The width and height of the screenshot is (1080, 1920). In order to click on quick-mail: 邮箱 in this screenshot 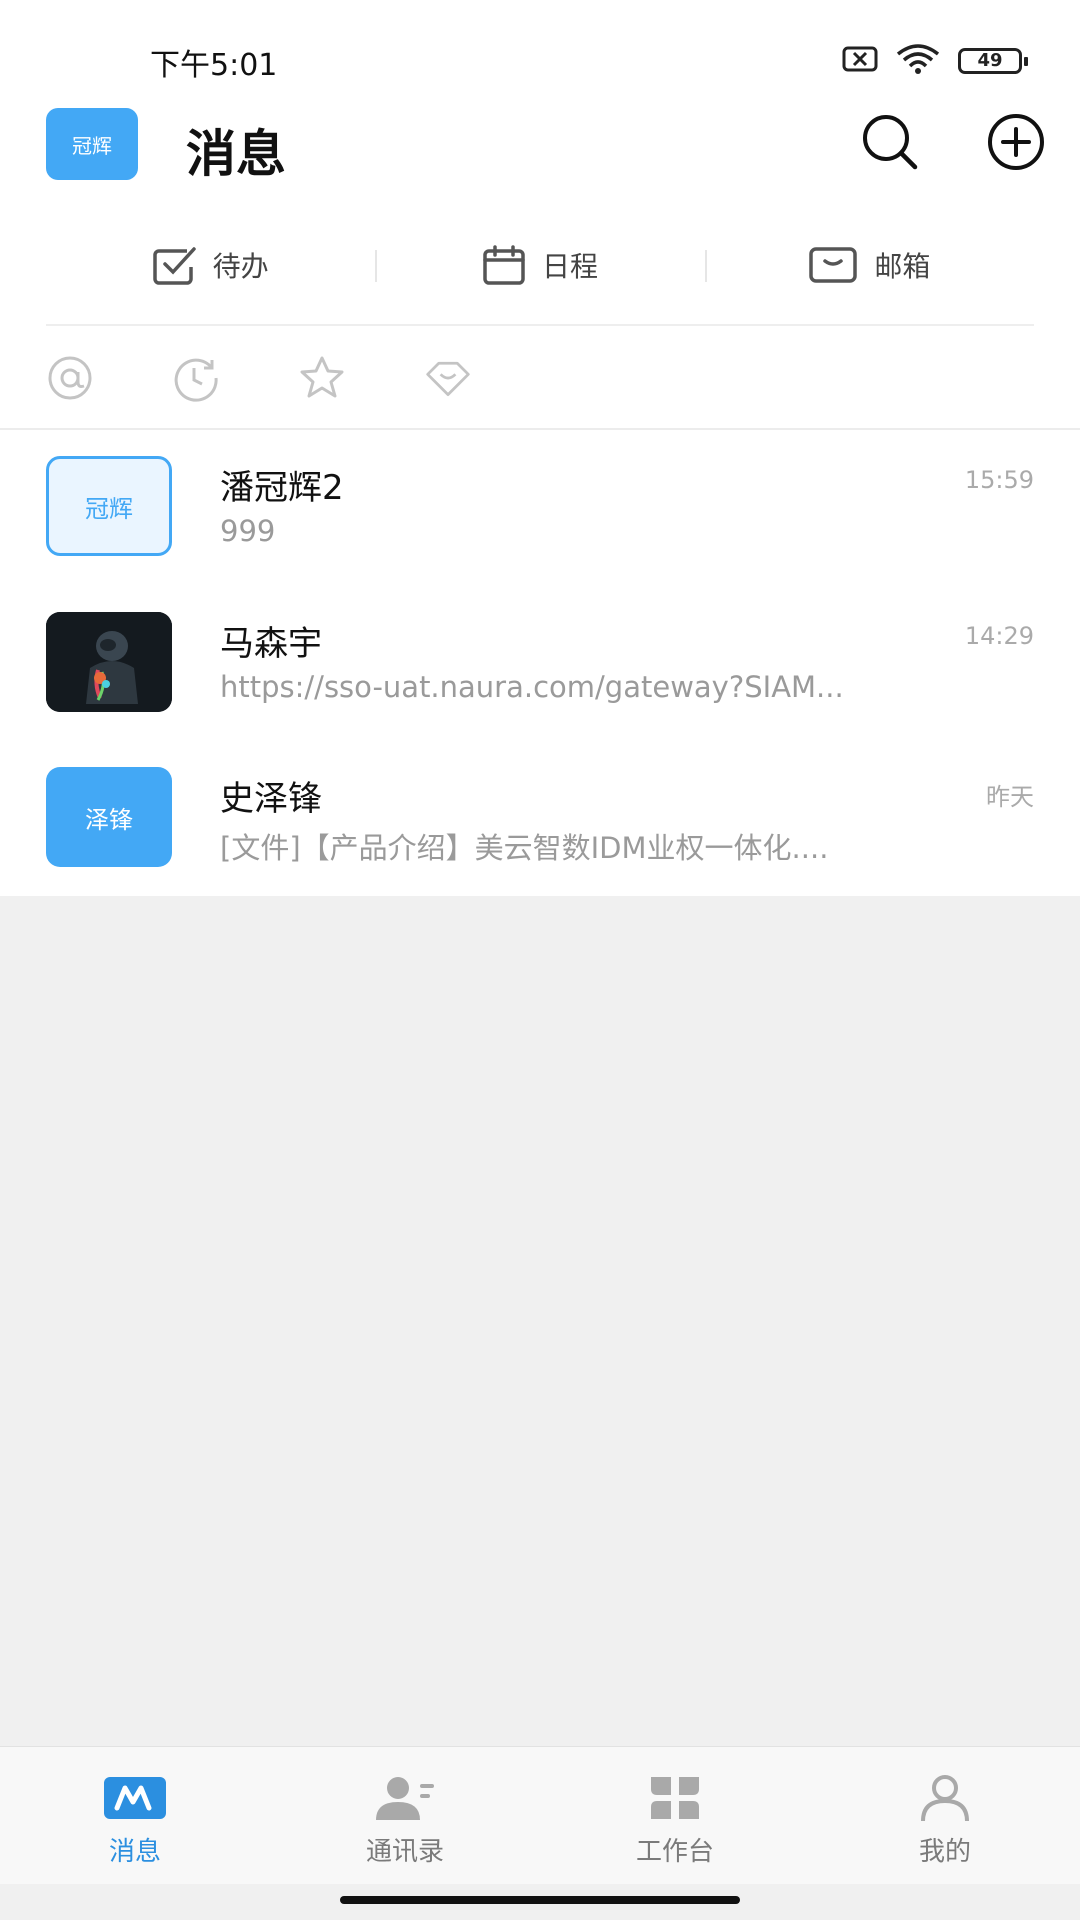, I will do `click(869, 265)`.